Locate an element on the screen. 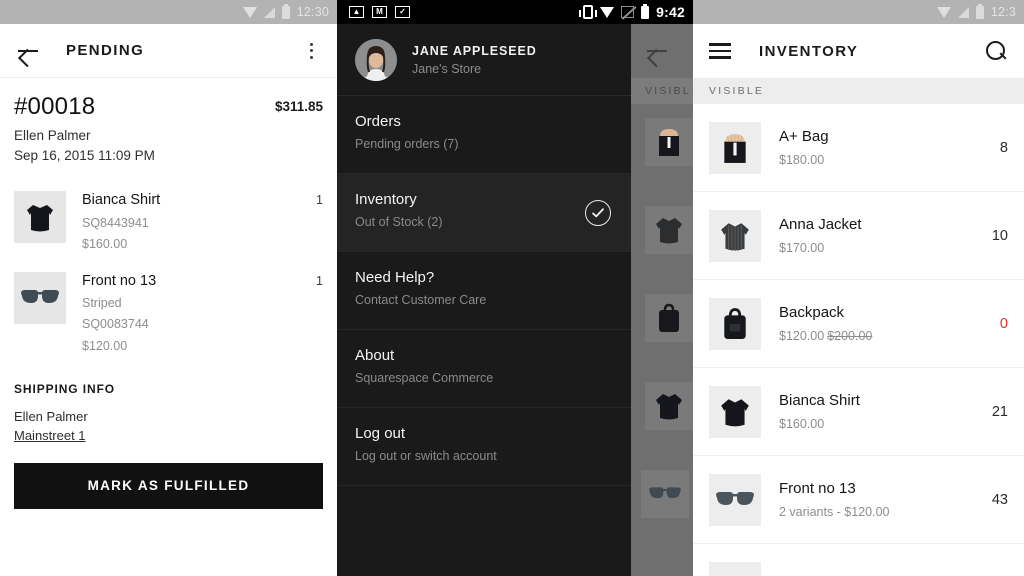  scrim-tab-label: VISIBL is located at coordinates (668, 91).